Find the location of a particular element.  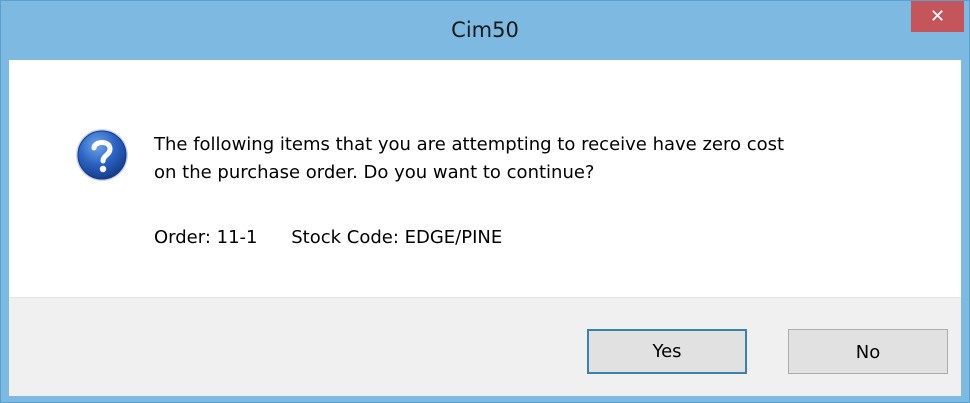

stock-code: Stock Code: EDGE/PINE is located at coordinates (397, 237).